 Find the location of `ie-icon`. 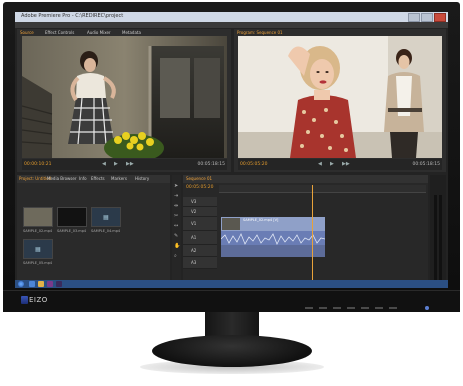

ie-icon is located at coordinates (32, 284).